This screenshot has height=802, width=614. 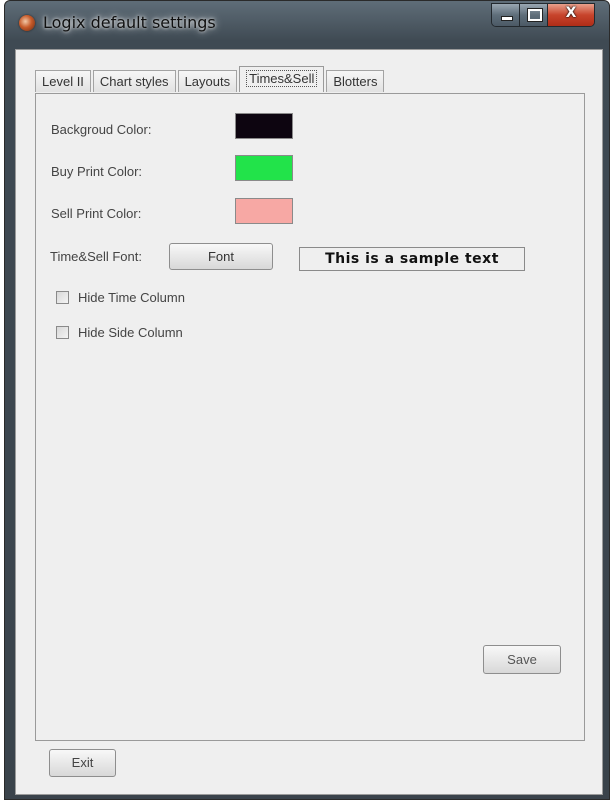 I want to click on hide-time-column-label: Hide Time Column, so click(x=131, y=297).